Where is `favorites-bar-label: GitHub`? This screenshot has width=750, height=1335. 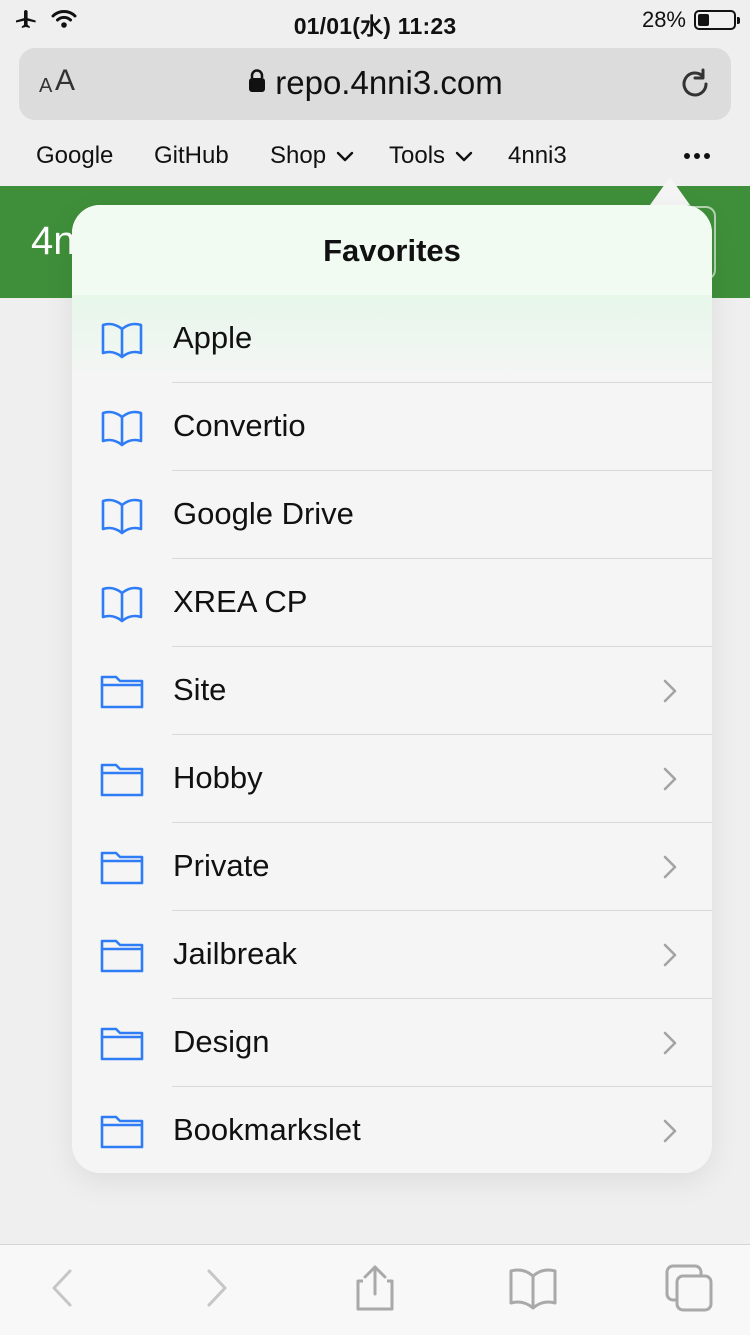 favorites-bar-label: GitHub is located at coordinates (191, 155).